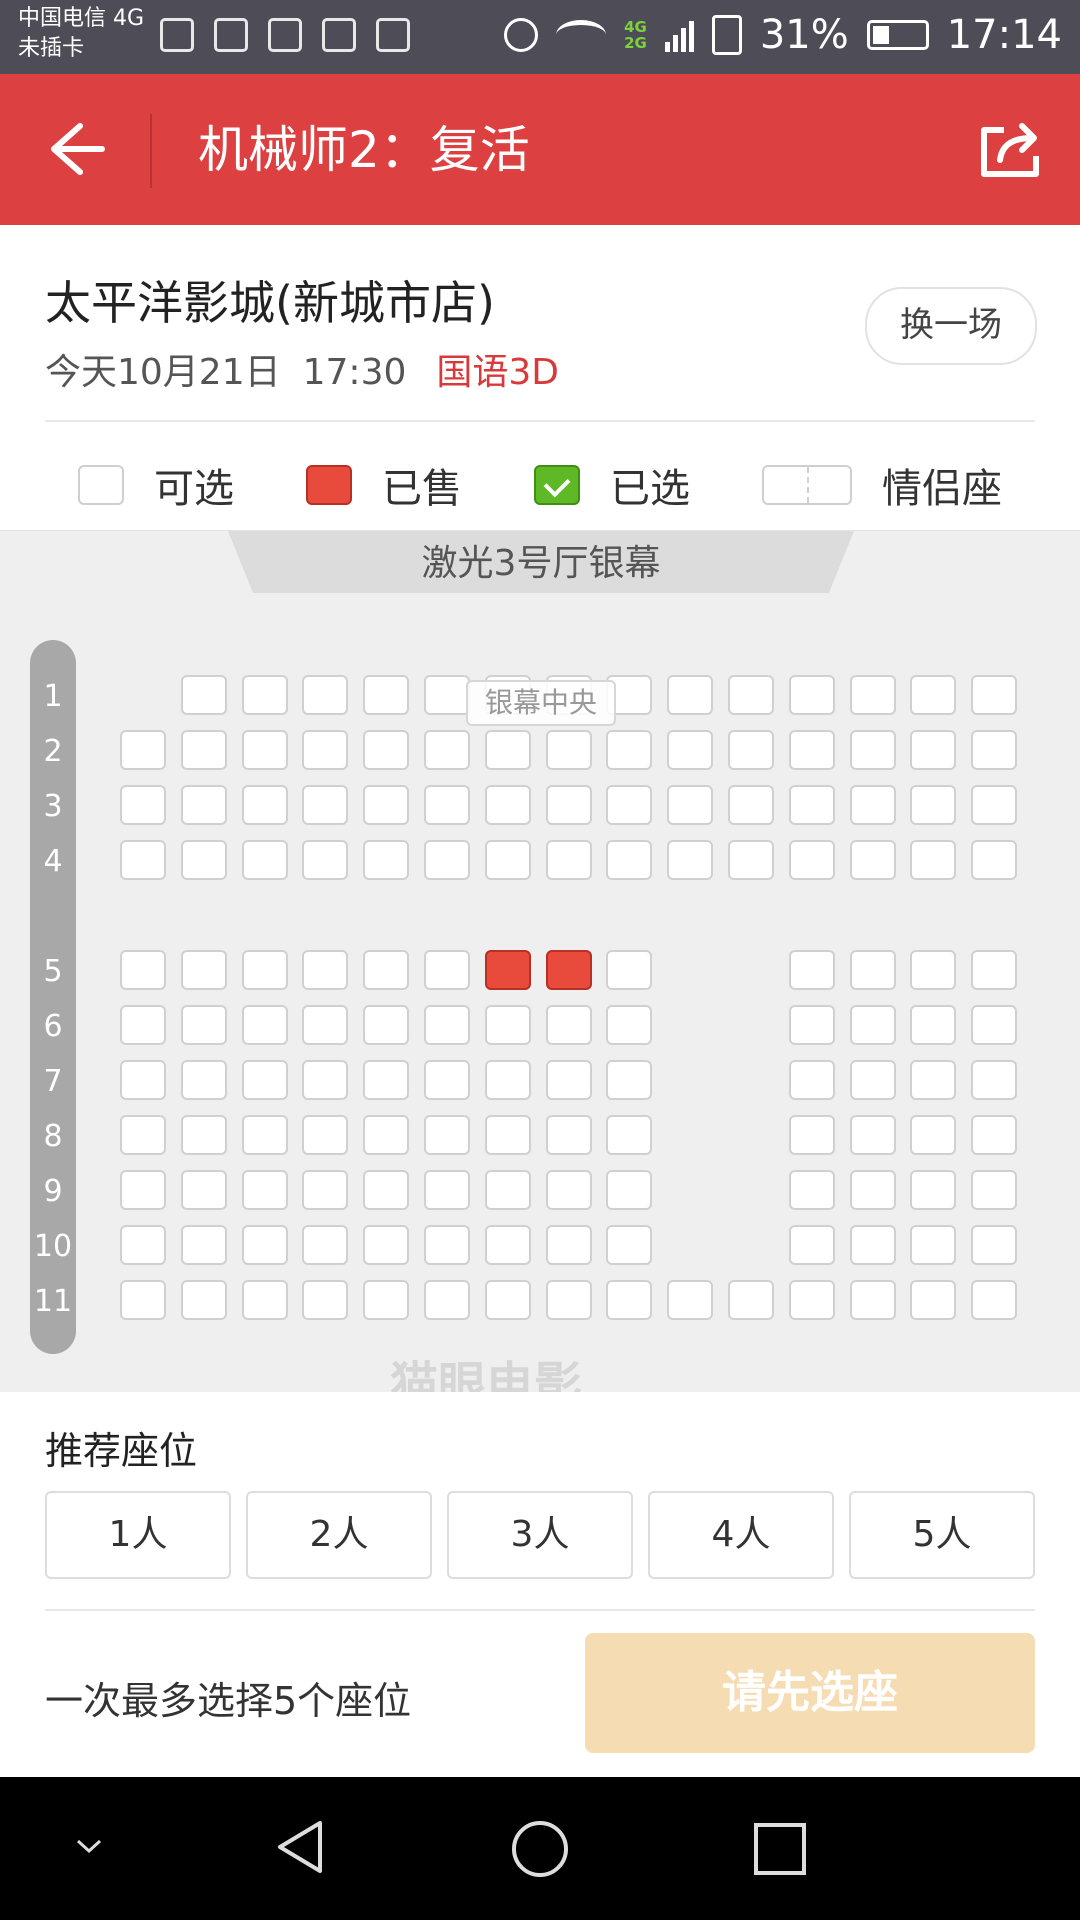 This screenshot has height=1920, width=1080. Describe the element at coordinates (138, 1535) in the screenshot. I see `recommend-1-button: 1人` at that location.